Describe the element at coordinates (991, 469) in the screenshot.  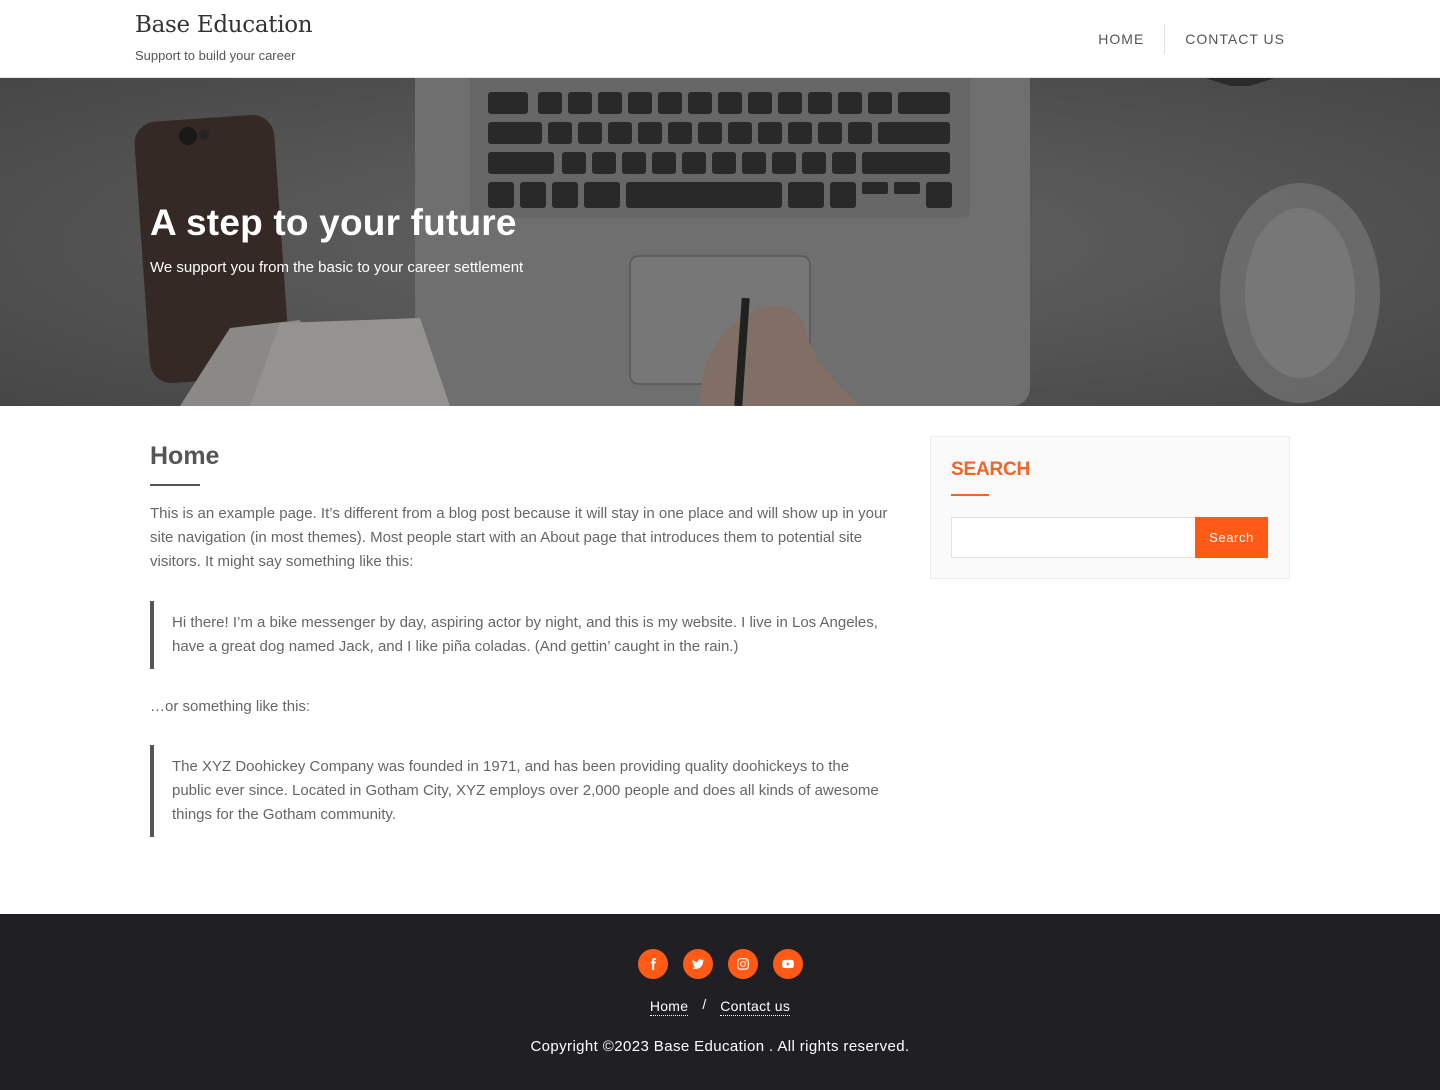
I see `widget-title: Search` at that location.